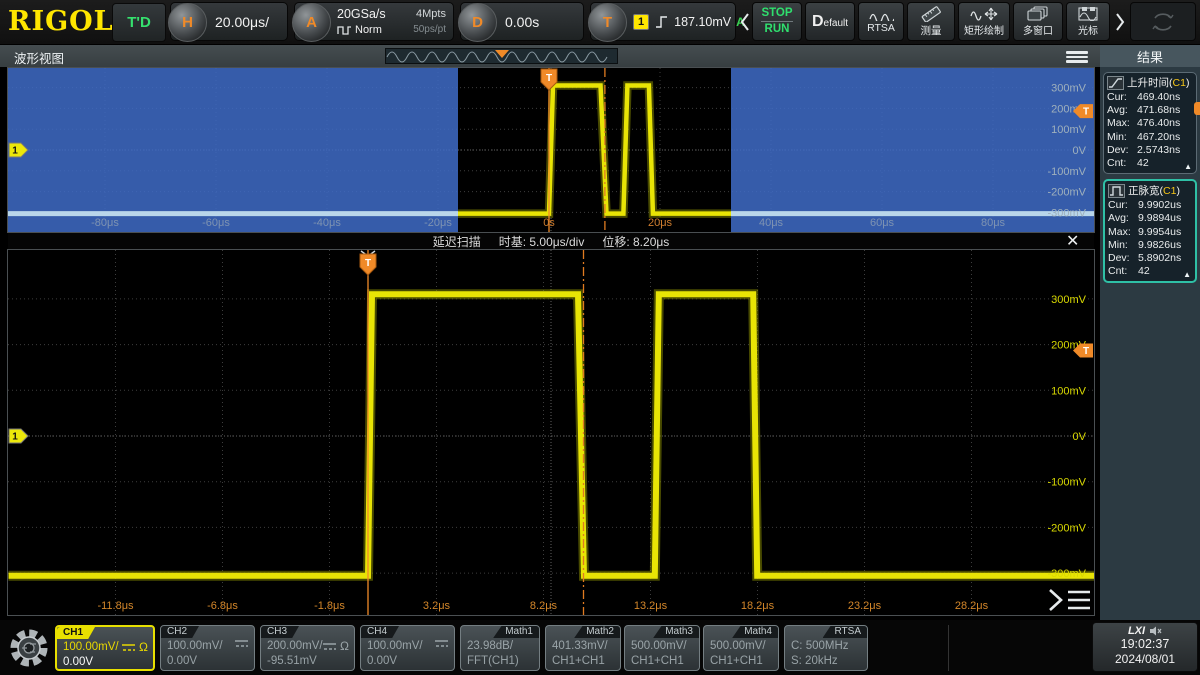 This screenshot has width=1200, height=675. What do you see at coordinates (29, 648) in the screenshot?
I see `settings-gear-button` at bounding box center [29, 648].